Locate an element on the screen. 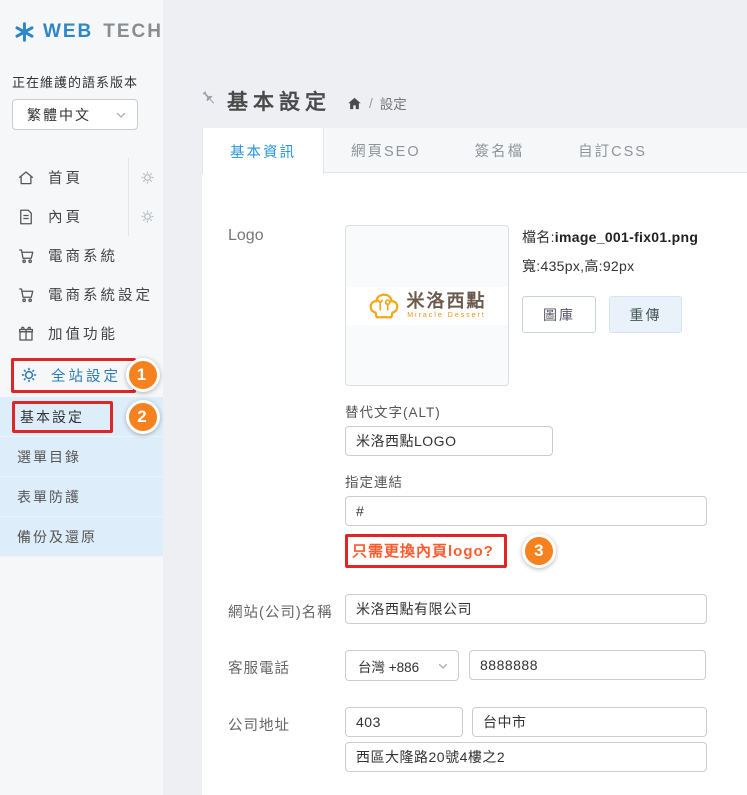  site-settings-submenu: 基本設定 2 選單目錄 表單防護 備份及還原 is located at coordinates (81, 477).